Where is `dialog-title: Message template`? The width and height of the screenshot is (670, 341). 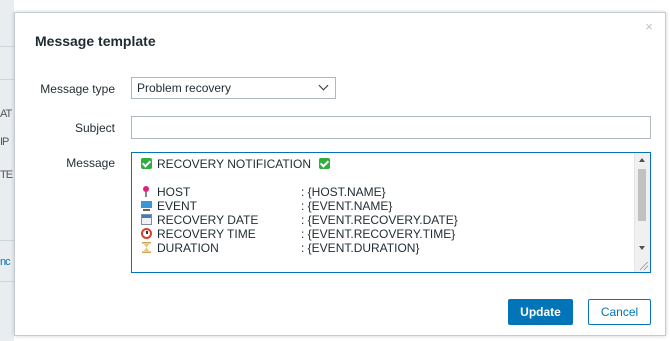 dialog-title: Message template is located at coordinates (95, 41).